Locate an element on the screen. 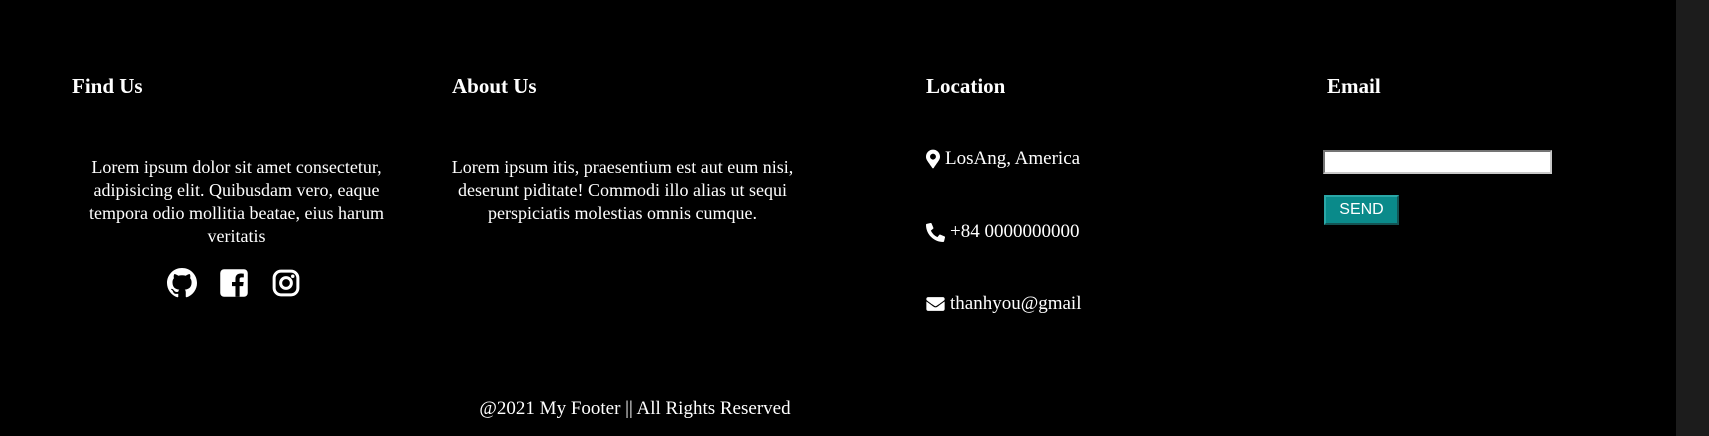 This screenshot has height=436, width=1709. location-address: LosAng, America is located at coordinates (1003, 159).